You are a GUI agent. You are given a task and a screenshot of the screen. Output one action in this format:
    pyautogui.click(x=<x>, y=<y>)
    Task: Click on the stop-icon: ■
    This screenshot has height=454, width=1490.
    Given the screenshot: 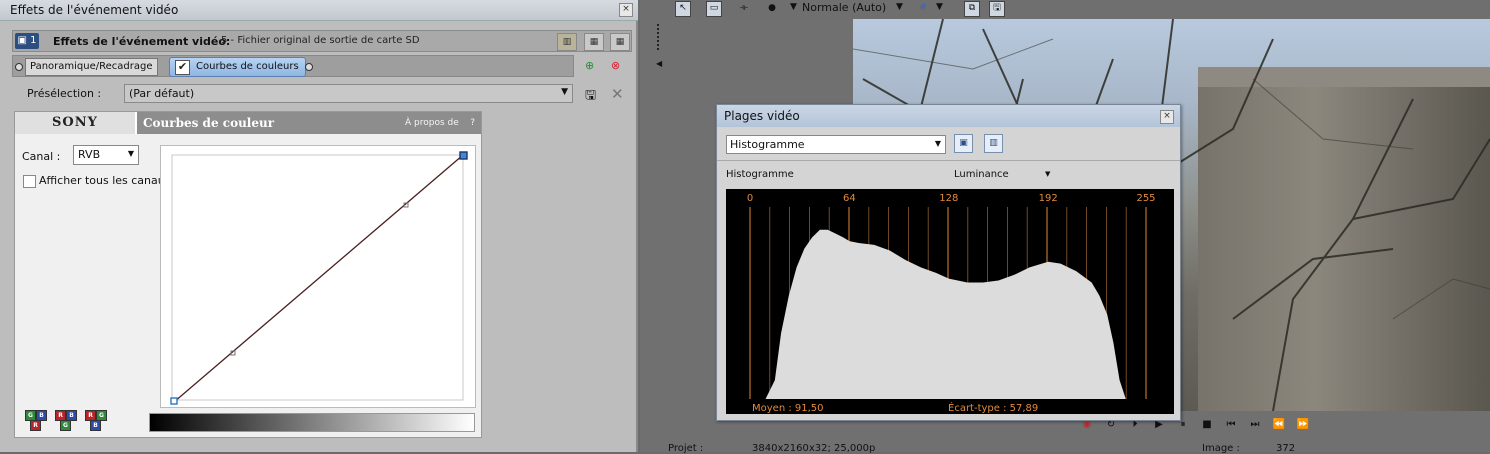 What is the action you would take?
    pyautogui.click(x=1207, y=425)
    